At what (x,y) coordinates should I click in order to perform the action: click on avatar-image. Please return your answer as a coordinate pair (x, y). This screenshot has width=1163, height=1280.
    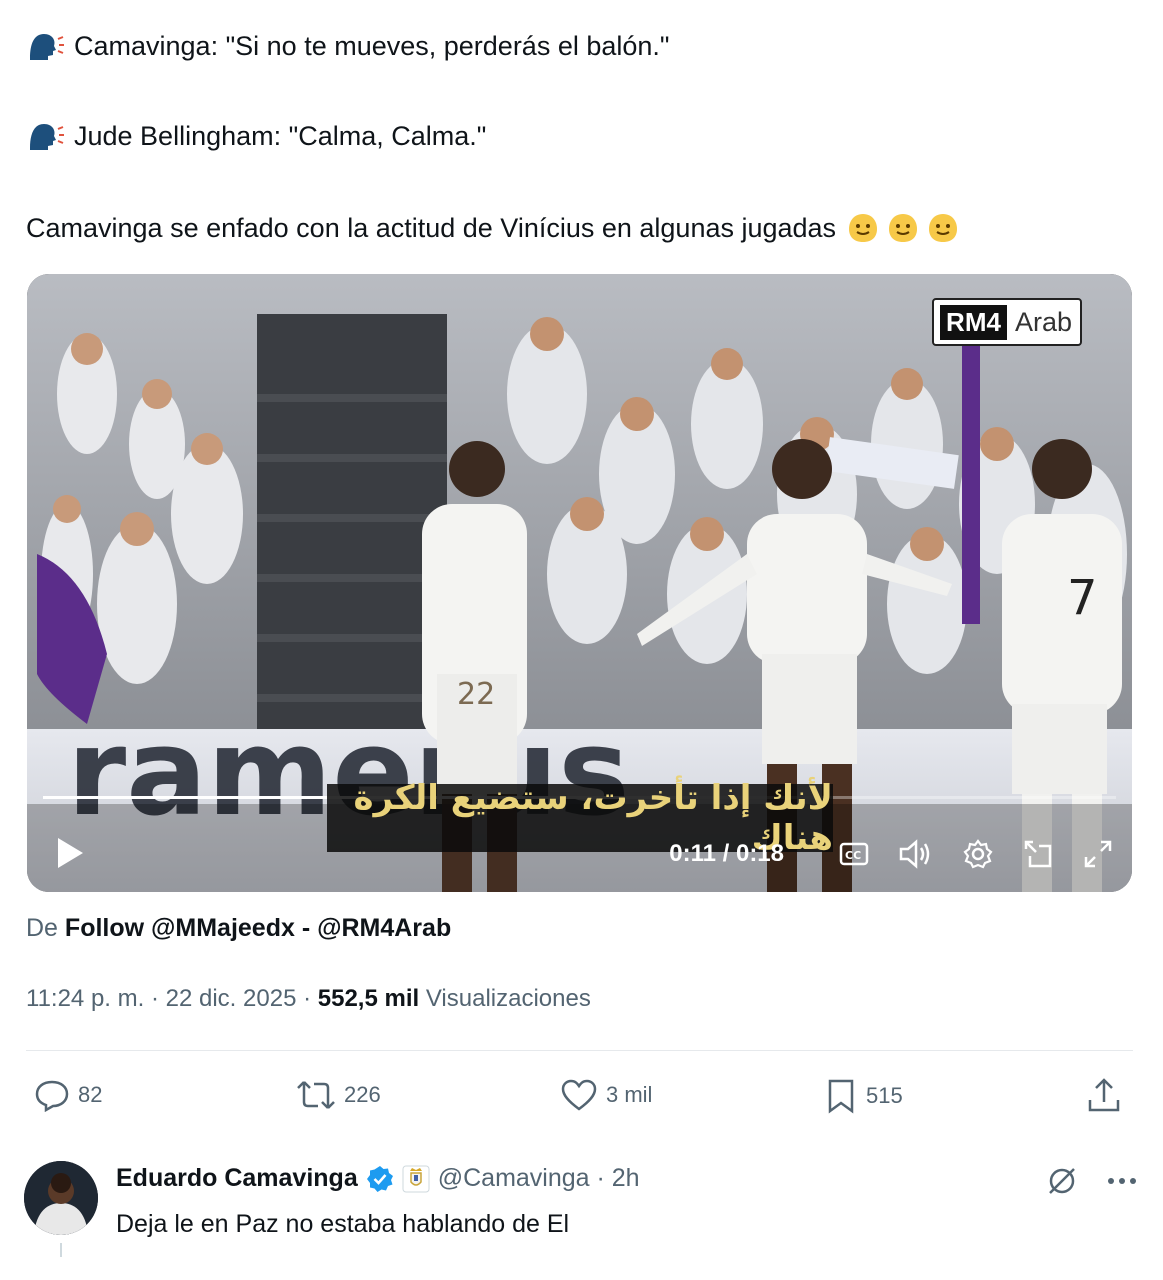
    Looking at the image, I should click on (61, 1198).